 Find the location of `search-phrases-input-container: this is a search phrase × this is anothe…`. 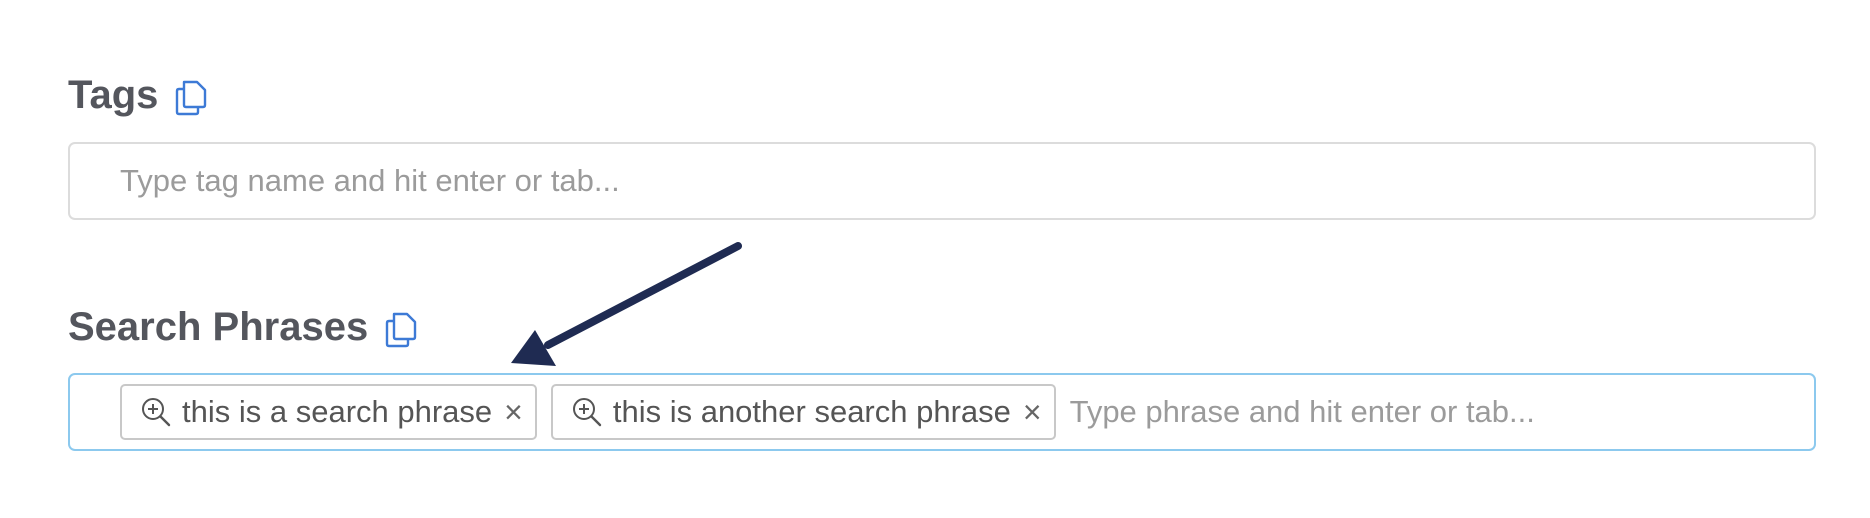

search-phrases-input-container: this is a search phrase × this is anothe… is located at coordinates (942, 412).